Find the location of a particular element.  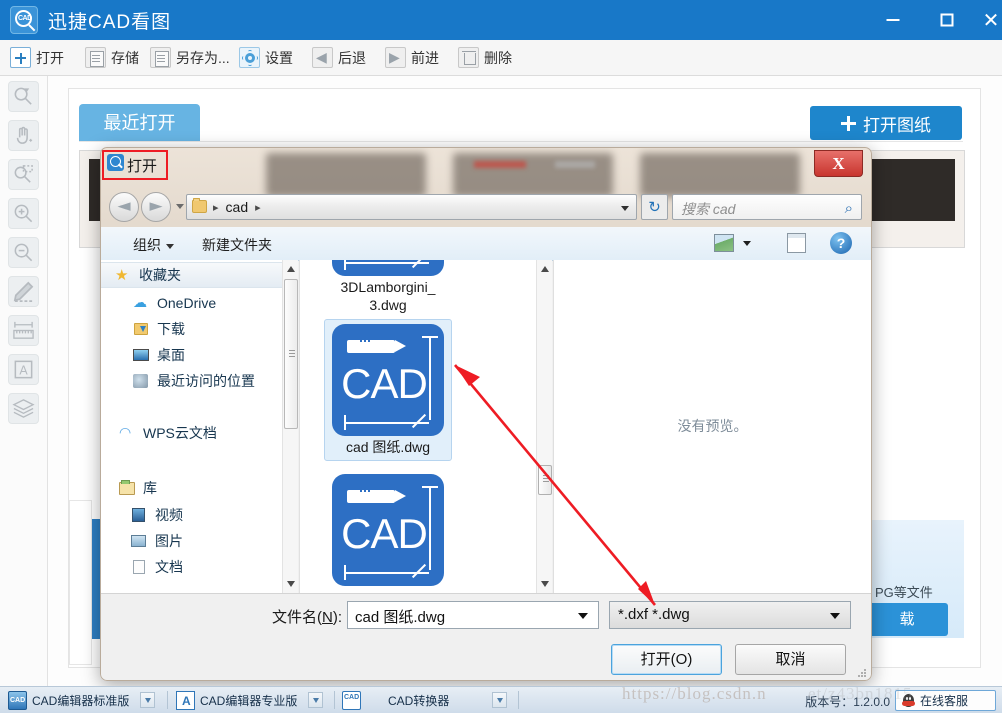

refresh-button: ↻ is located at coordinates (654, 207).